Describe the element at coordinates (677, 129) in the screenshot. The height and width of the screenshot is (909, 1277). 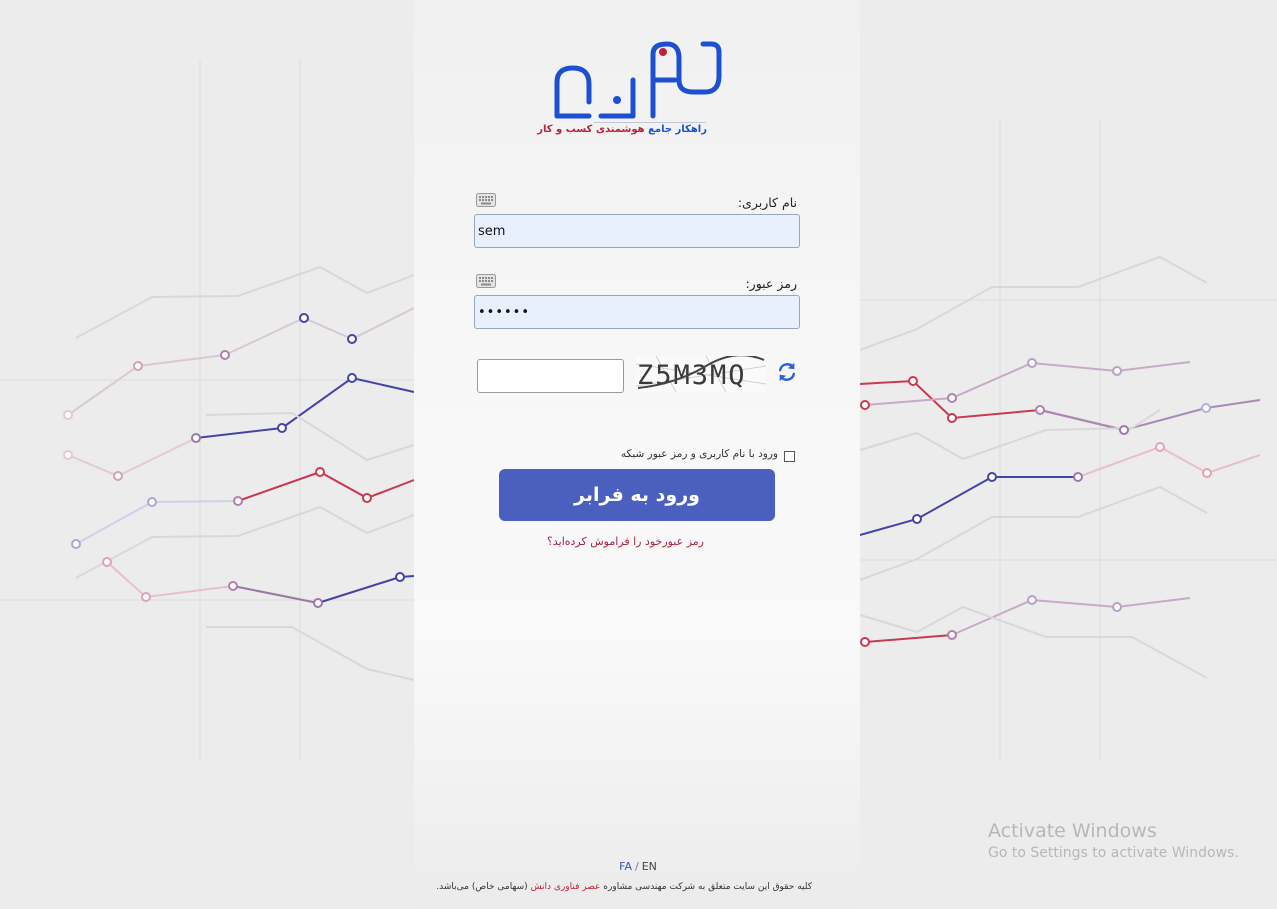
I see `tagline-blue: راهکار جامع` at that location.